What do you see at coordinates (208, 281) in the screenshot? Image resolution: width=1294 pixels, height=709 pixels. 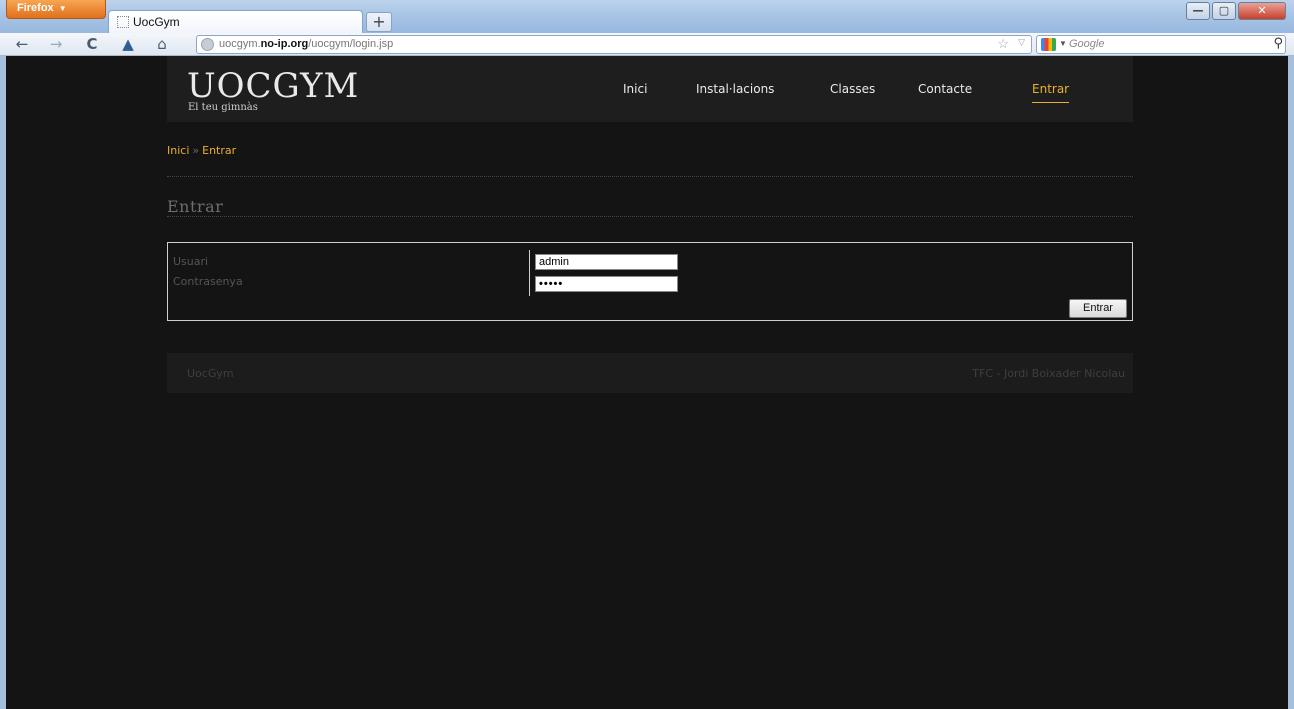 I see `password-label: Contrasenya` at bounding box center [208, 281].